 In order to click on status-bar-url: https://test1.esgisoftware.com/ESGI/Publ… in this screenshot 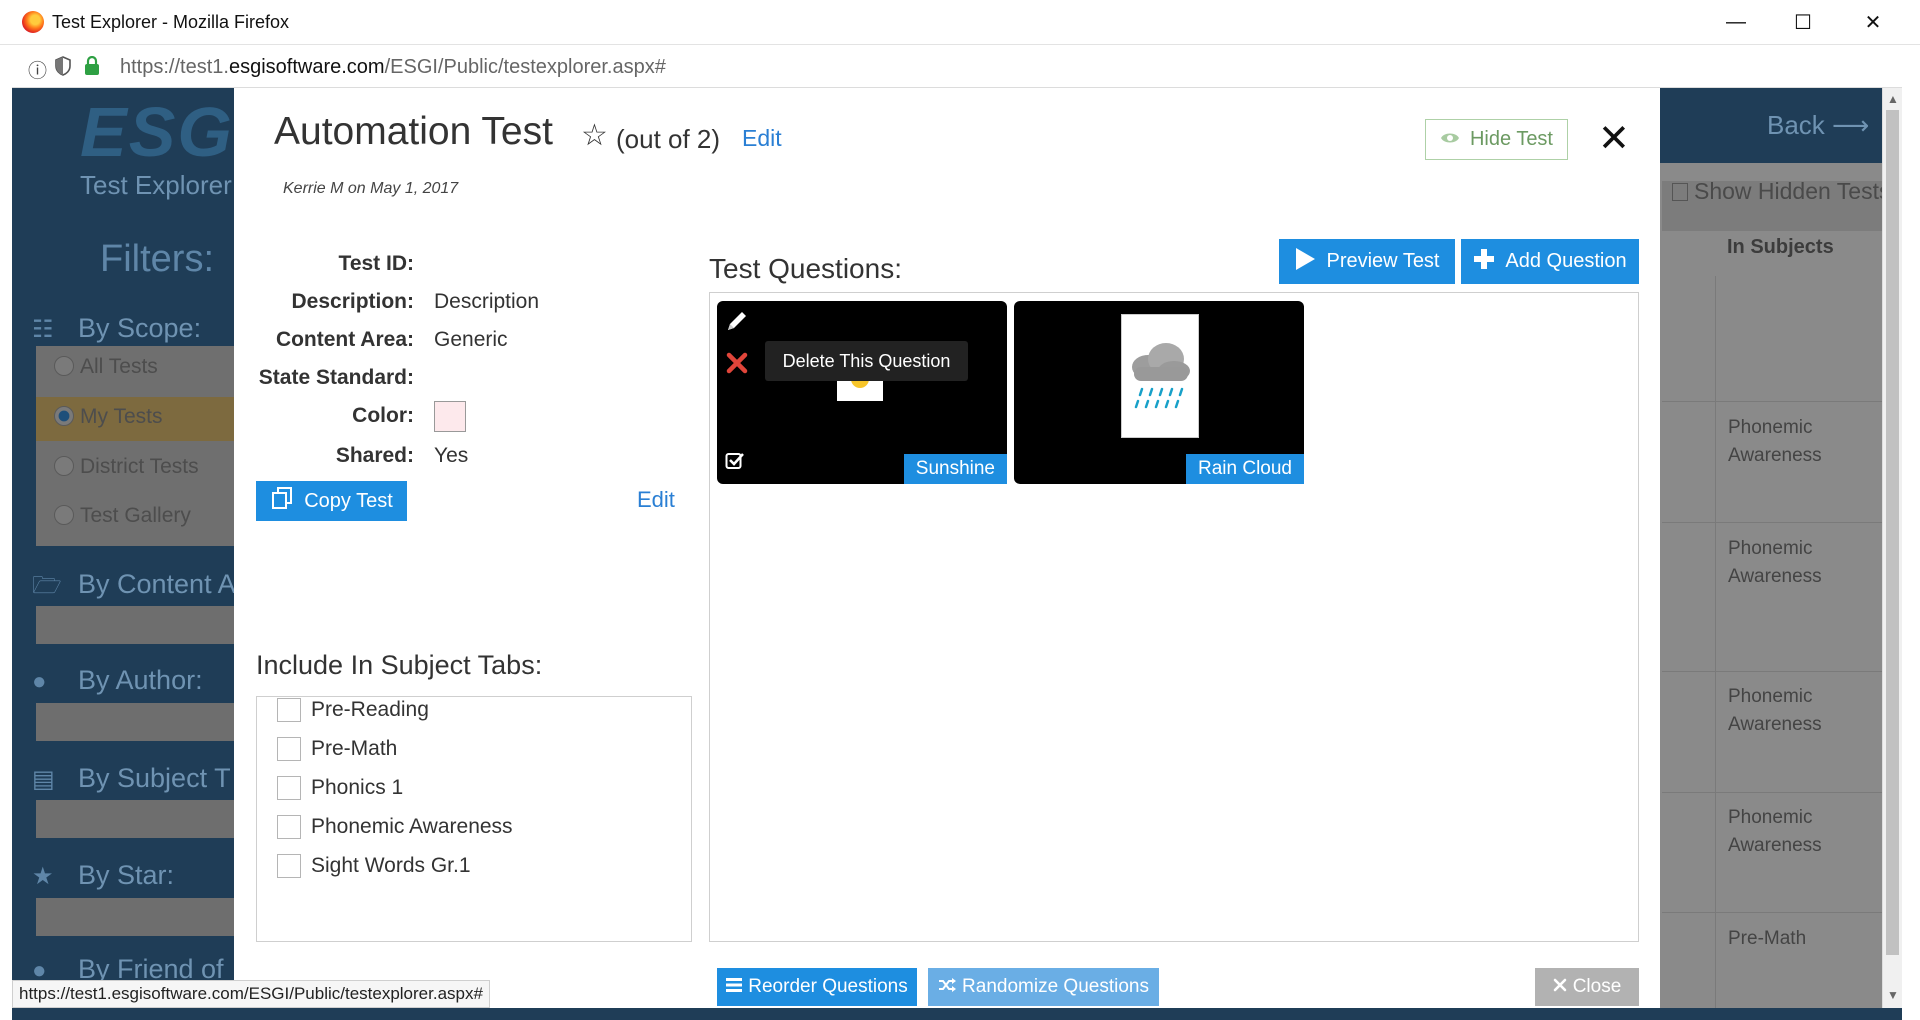, I will do `click(251, 994)`.